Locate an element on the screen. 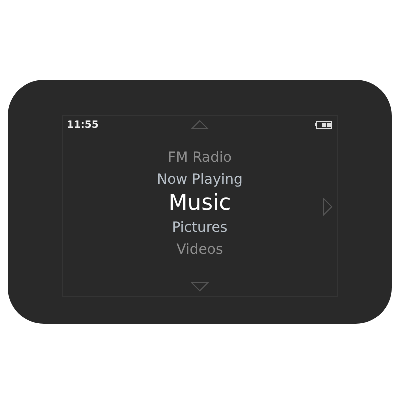  down-arrow-icon is located at coordinates (200, 287).